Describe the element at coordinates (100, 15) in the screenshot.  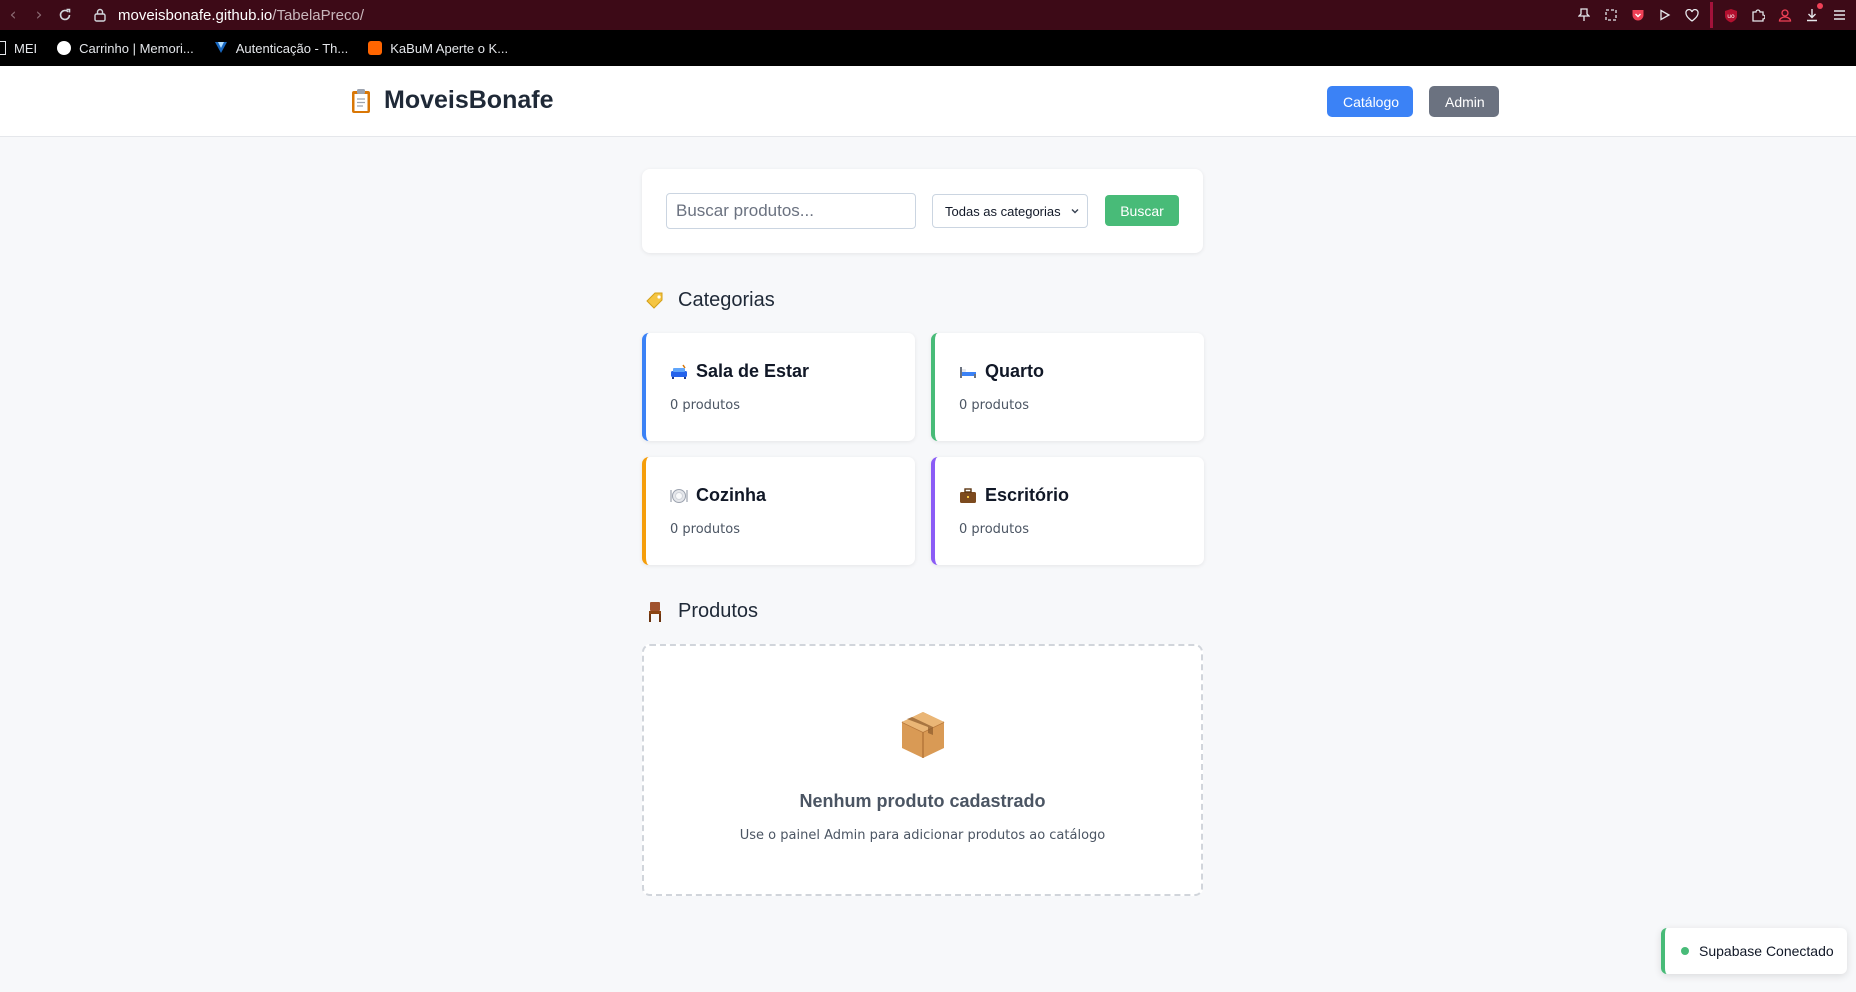
I see `lock-icon` at that location.